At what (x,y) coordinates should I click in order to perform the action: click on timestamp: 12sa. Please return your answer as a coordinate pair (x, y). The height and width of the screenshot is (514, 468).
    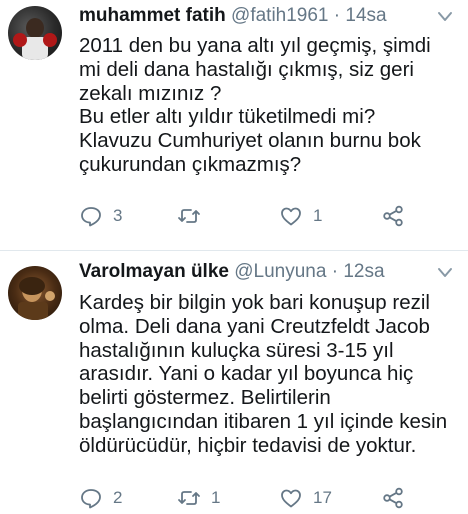
    Looking at the image, I should click on (363, 271).